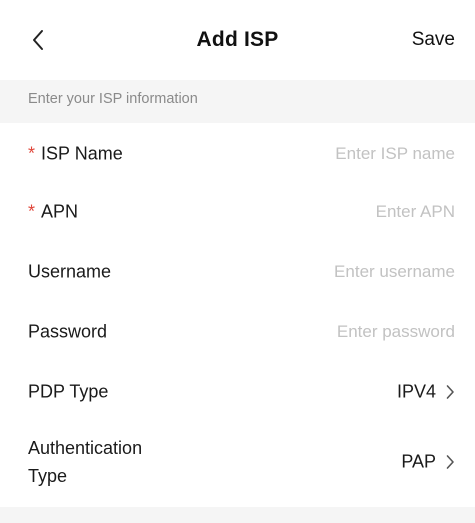 The image size is (475, 523). What do you see at coordinates (345, 154) in the screenshot?
I see `isp-name-input` at bounding box center [345, 154].